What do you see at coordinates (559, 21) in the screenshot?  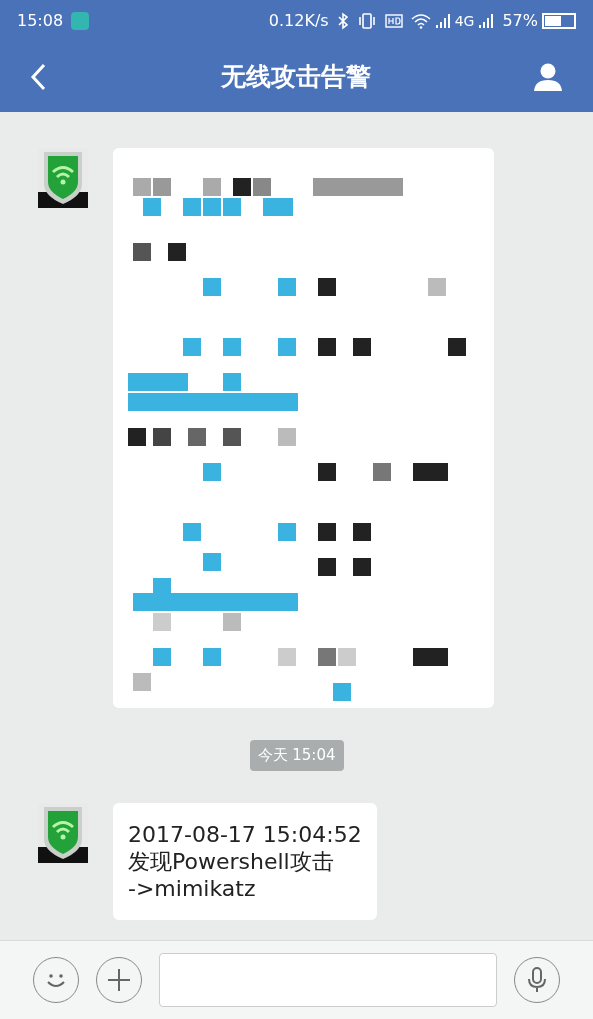 I see `battery-icon` at bounding box center [559, 21].